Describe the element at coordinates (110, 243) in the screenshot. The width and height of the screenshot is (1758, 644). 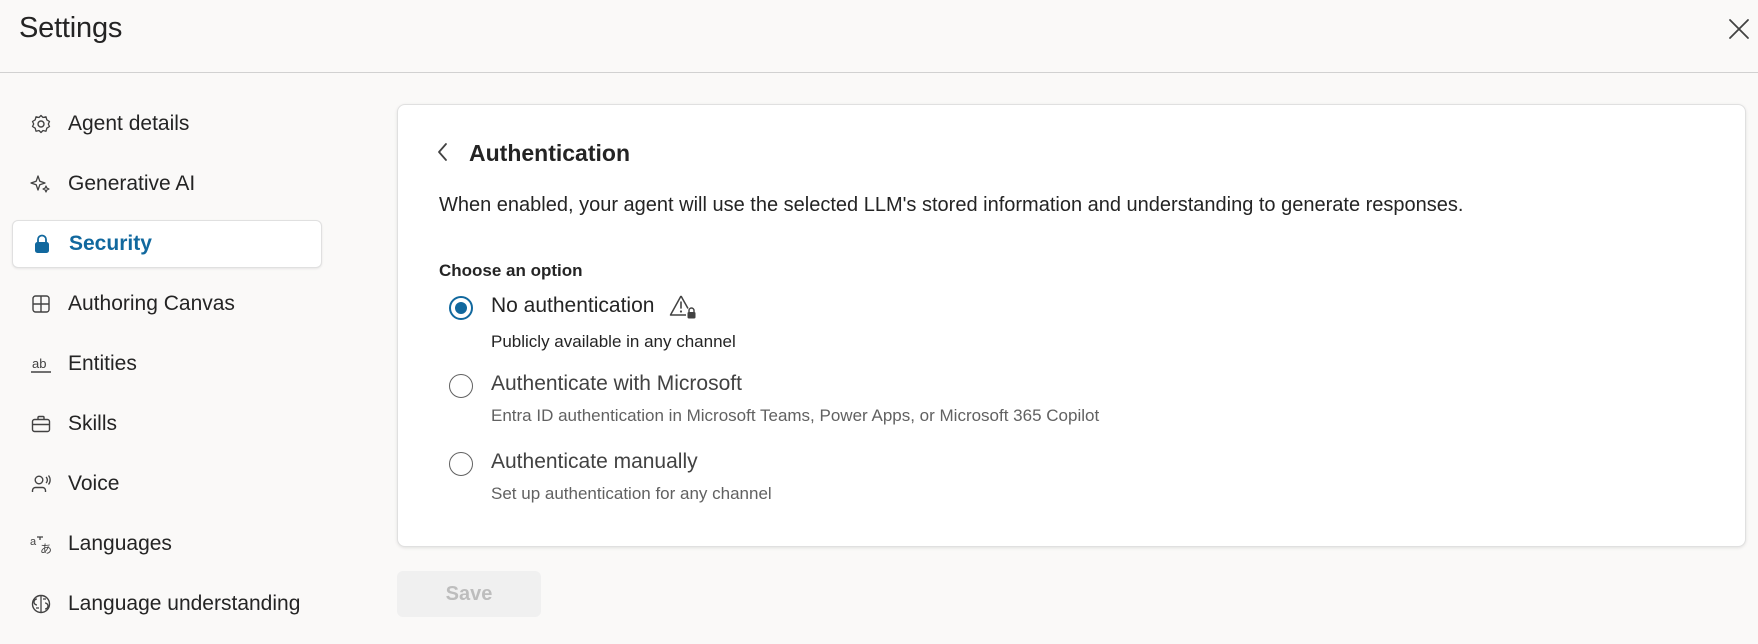
I see `sidebar-item-label: Security` at that location.